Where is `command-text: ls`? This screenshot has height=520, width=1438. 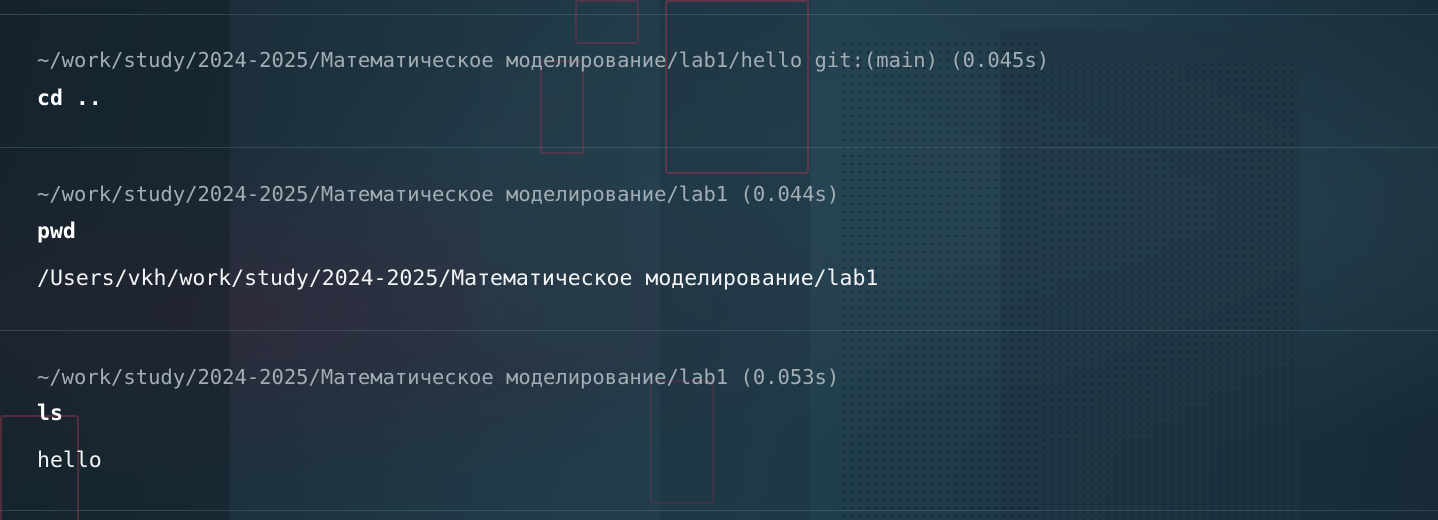
command-text: ls is located at coordinates (50, 413).